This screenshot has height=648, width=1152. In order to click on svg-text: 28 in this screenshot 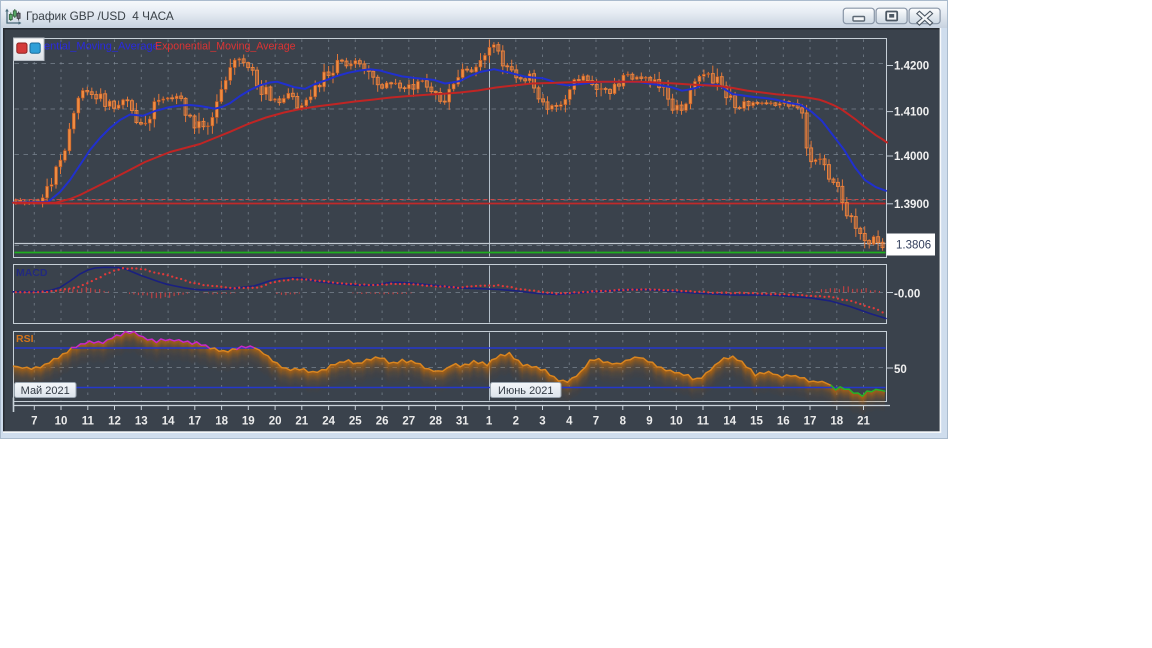, I will do `click(435, 422)`.